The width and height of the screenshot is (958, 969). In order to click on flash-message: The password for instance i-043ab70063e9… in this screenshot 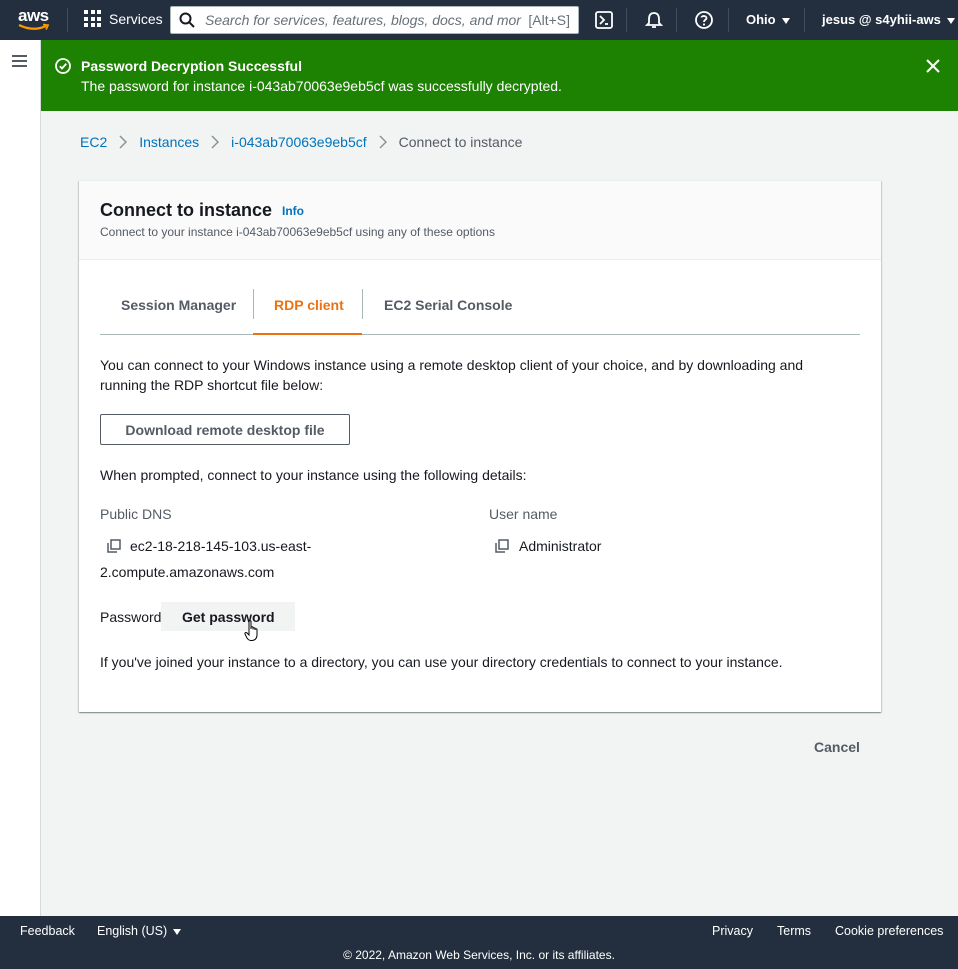, I will do `click(321, 86)`.